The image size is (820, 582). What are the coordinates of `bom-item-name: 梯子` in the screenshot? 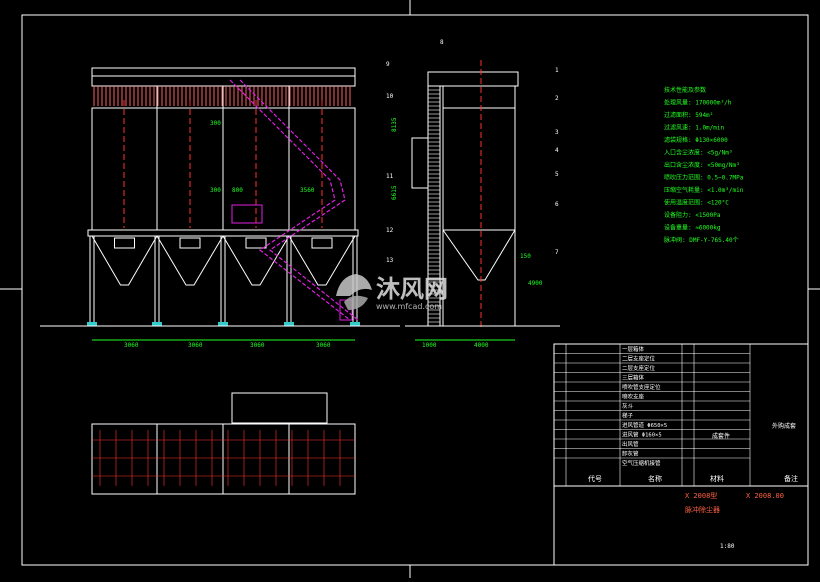 It's located at (628, 416).